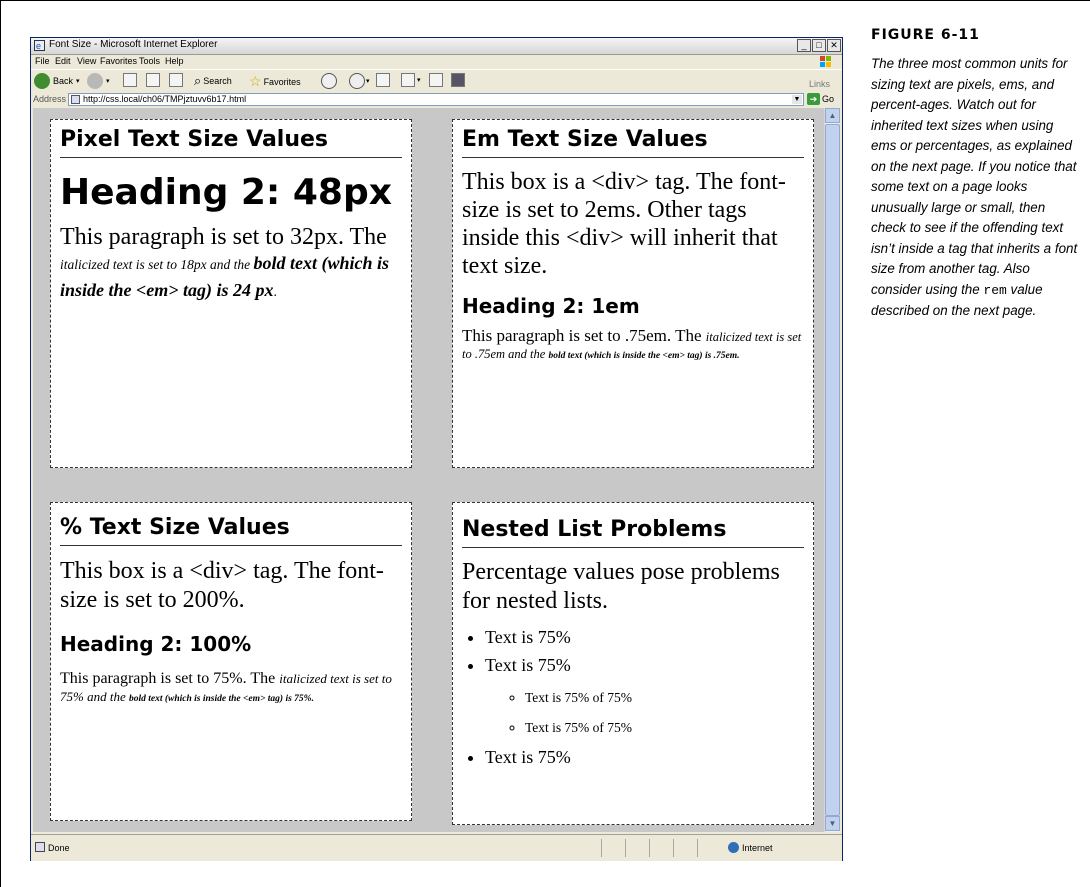  I want to click on percent-box-period: ., so click(312, 699).